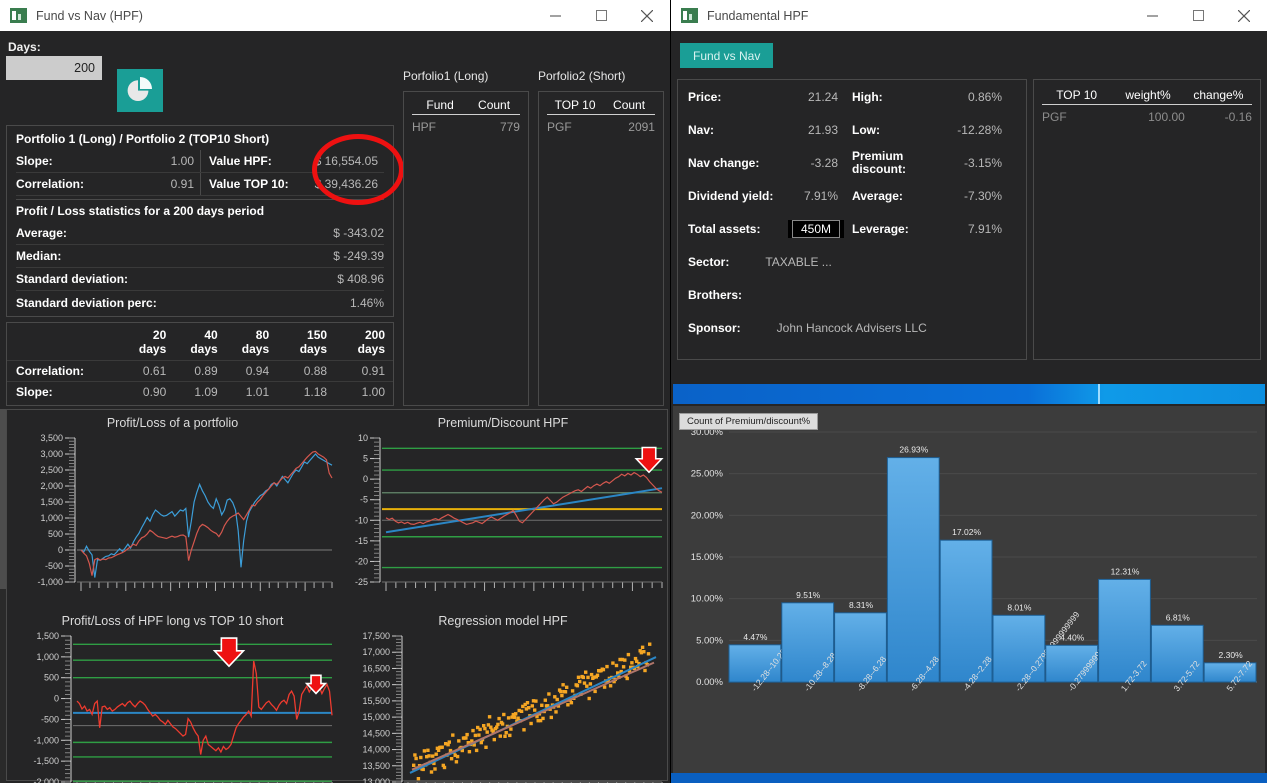  Describe the element at coordinates (822, 129) in the screenshot. I see `nav-value: 21.93` at that location.